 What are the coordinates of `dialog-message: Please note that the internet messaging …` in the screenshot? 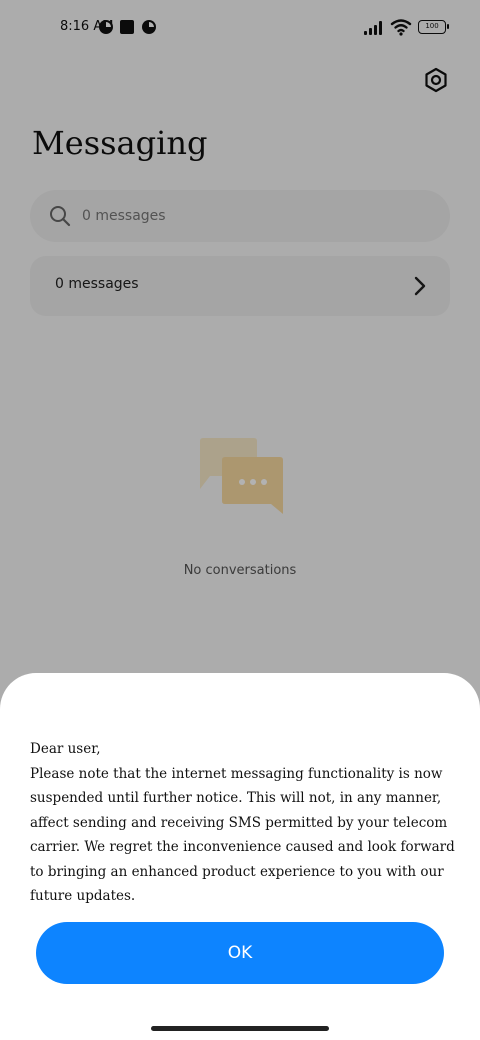 It's located at (242, 835).